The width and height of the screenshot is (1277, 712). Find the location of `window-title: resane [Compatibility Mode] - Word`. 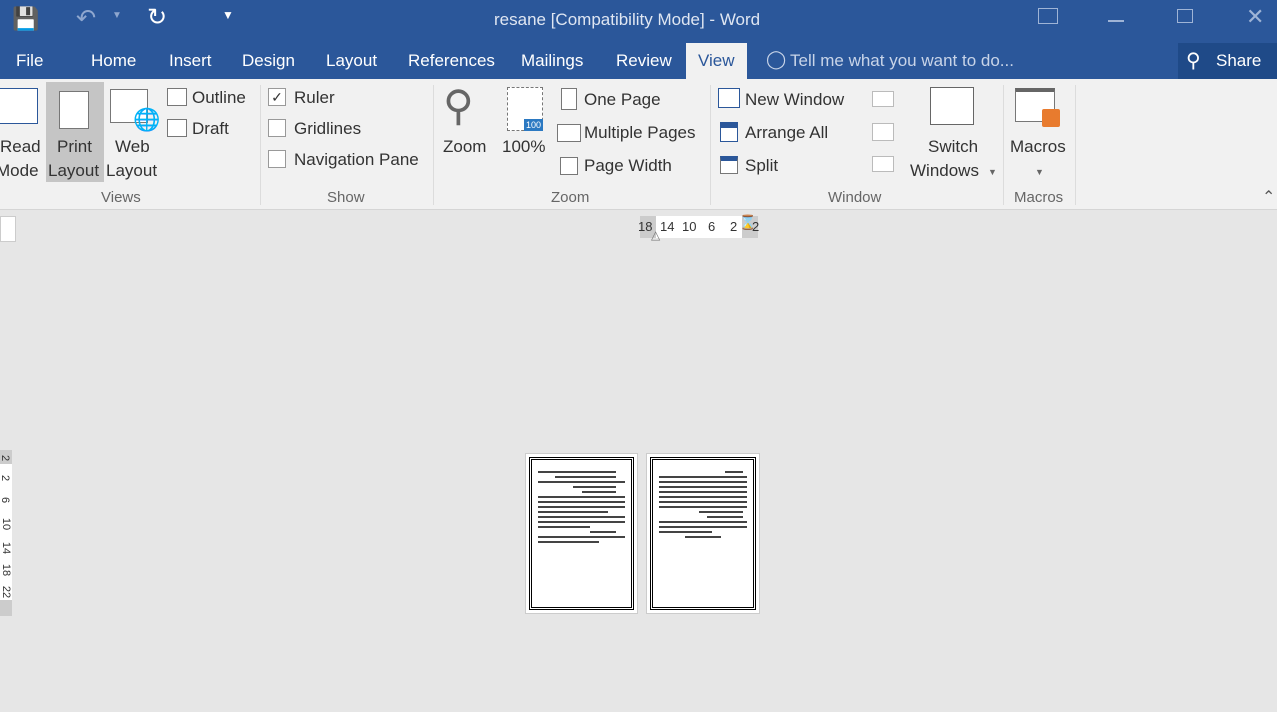

window-title: resane [Compatibility Mode] - Word is located at coordinates (627, 19).